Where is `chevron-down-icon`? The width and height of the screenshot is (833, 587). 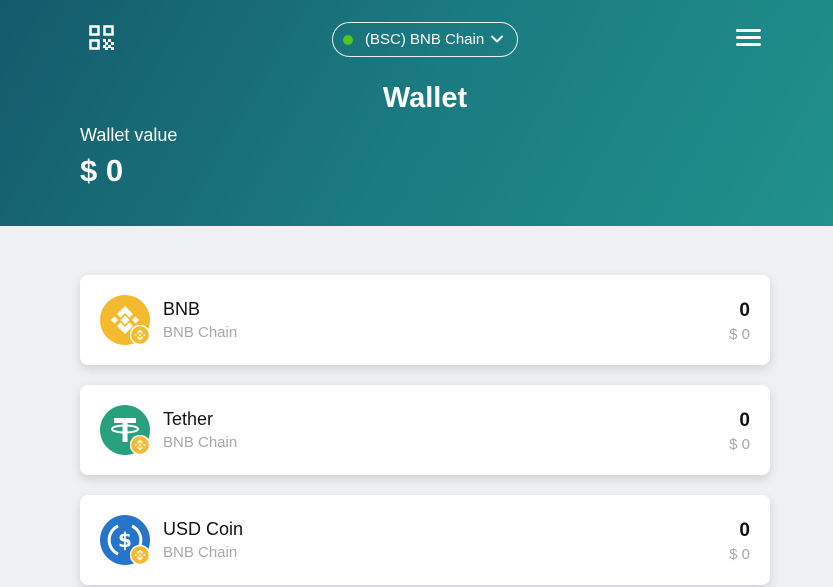
chevron-down-icon is located at coordinates (497, 39).